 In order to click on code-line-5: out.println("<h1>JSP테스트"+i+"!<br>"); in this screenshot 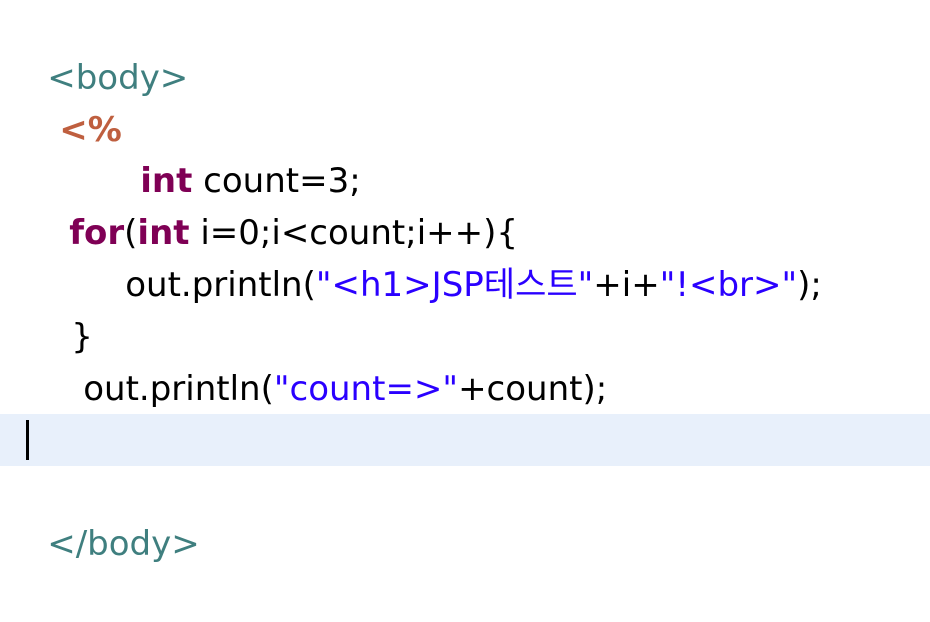, I will do `click(506, 256)`.